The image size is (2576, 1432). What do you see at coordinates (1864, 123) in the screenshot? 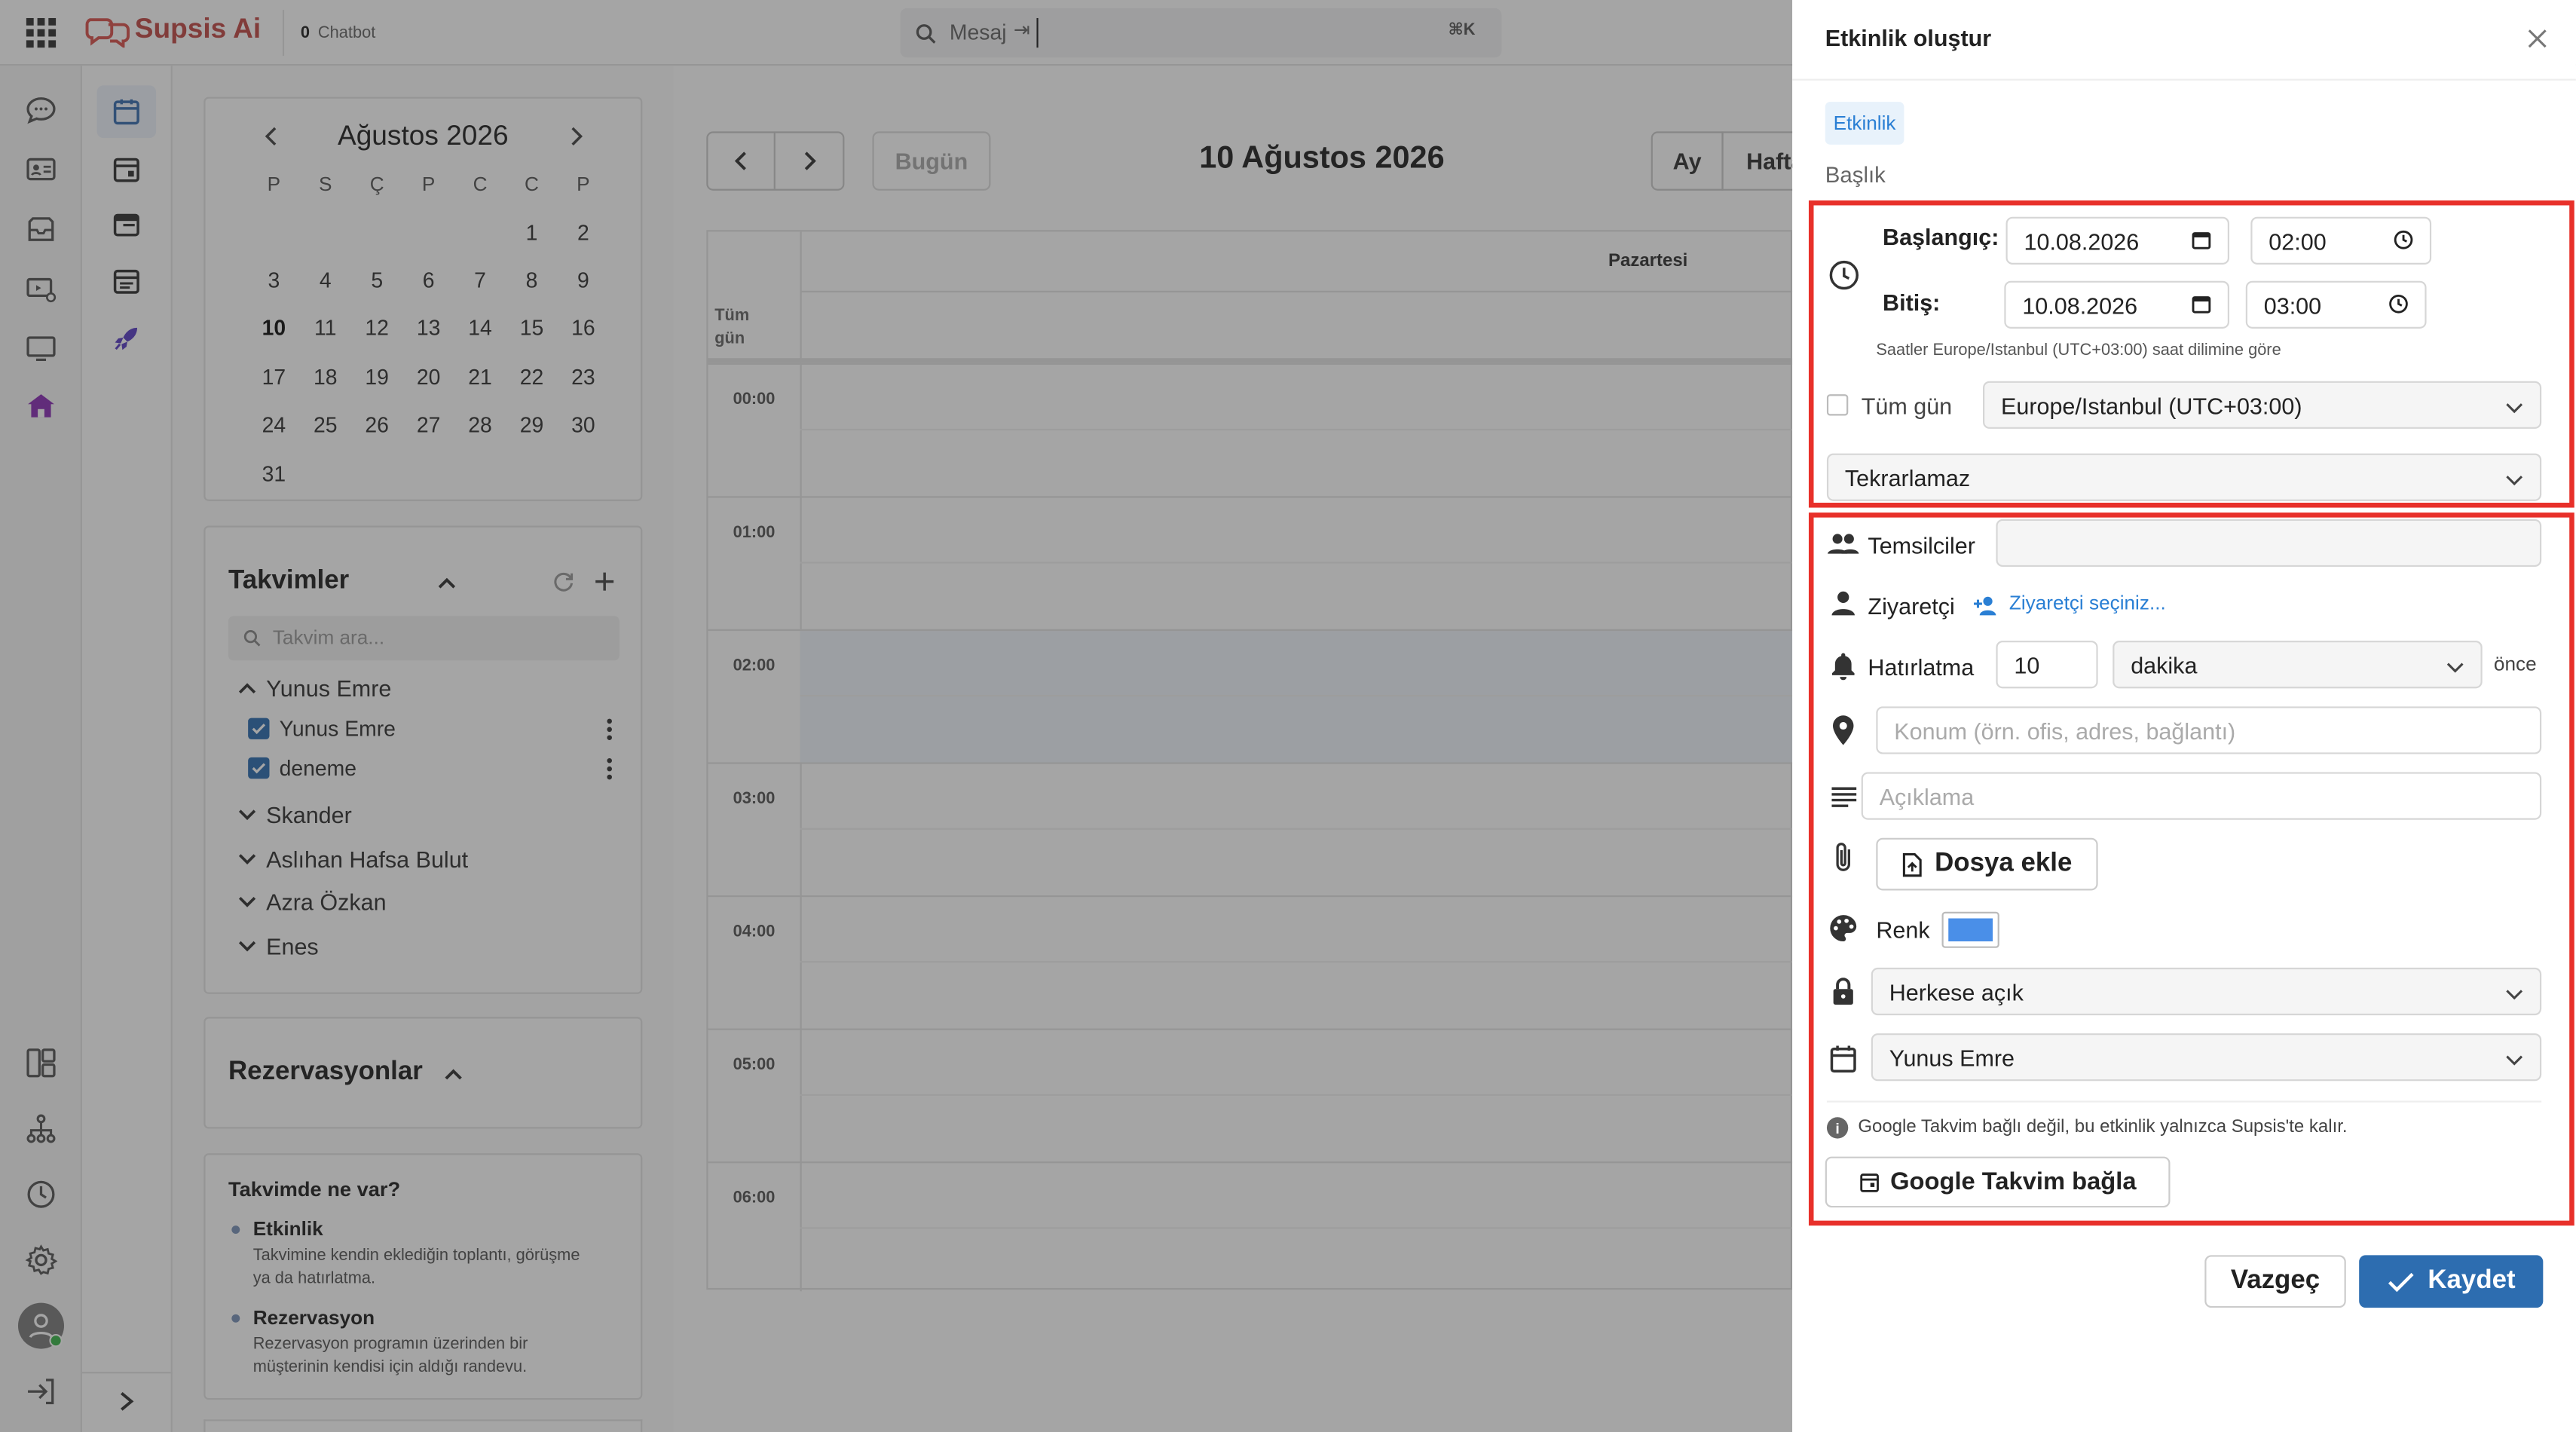
I see `event-type-tag: Etkinlik` at bounding box center [1864, 123].